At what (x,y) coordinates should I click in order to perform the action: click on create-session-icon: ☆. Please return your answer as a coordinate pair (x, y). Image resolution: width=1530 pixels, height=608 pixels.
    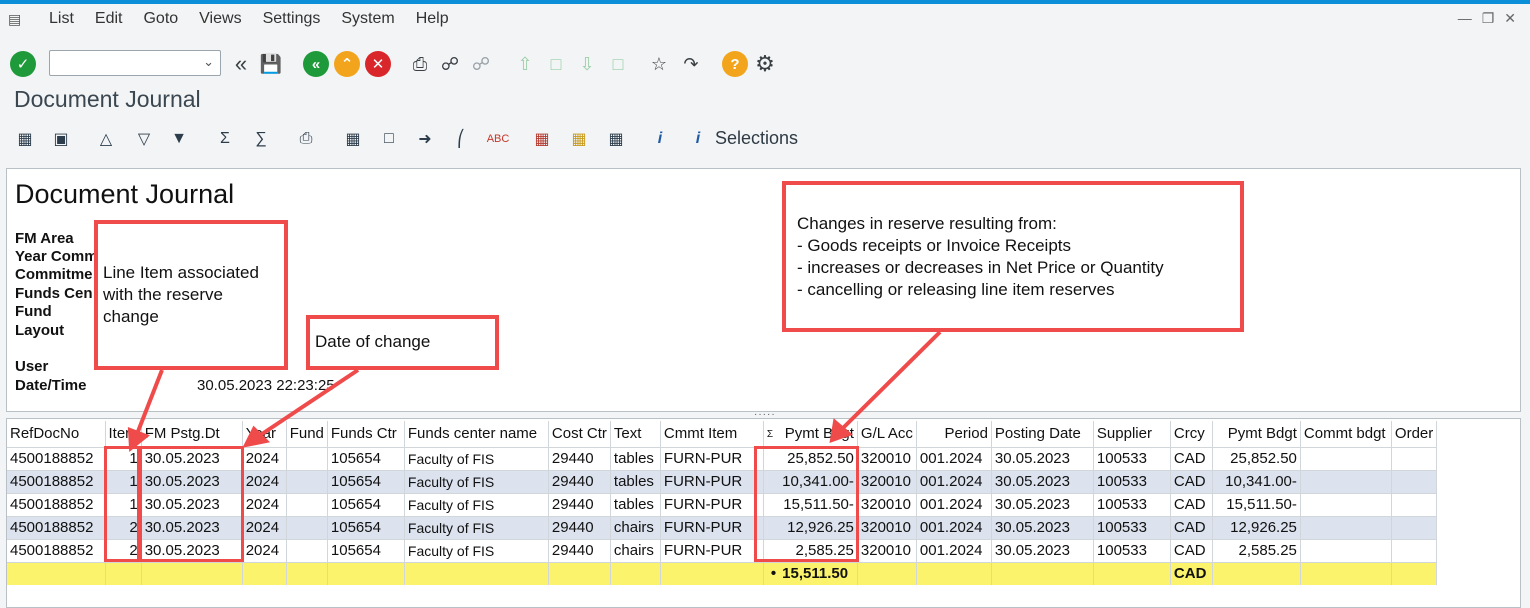
    Looking at the image, I should click on (659, 64).